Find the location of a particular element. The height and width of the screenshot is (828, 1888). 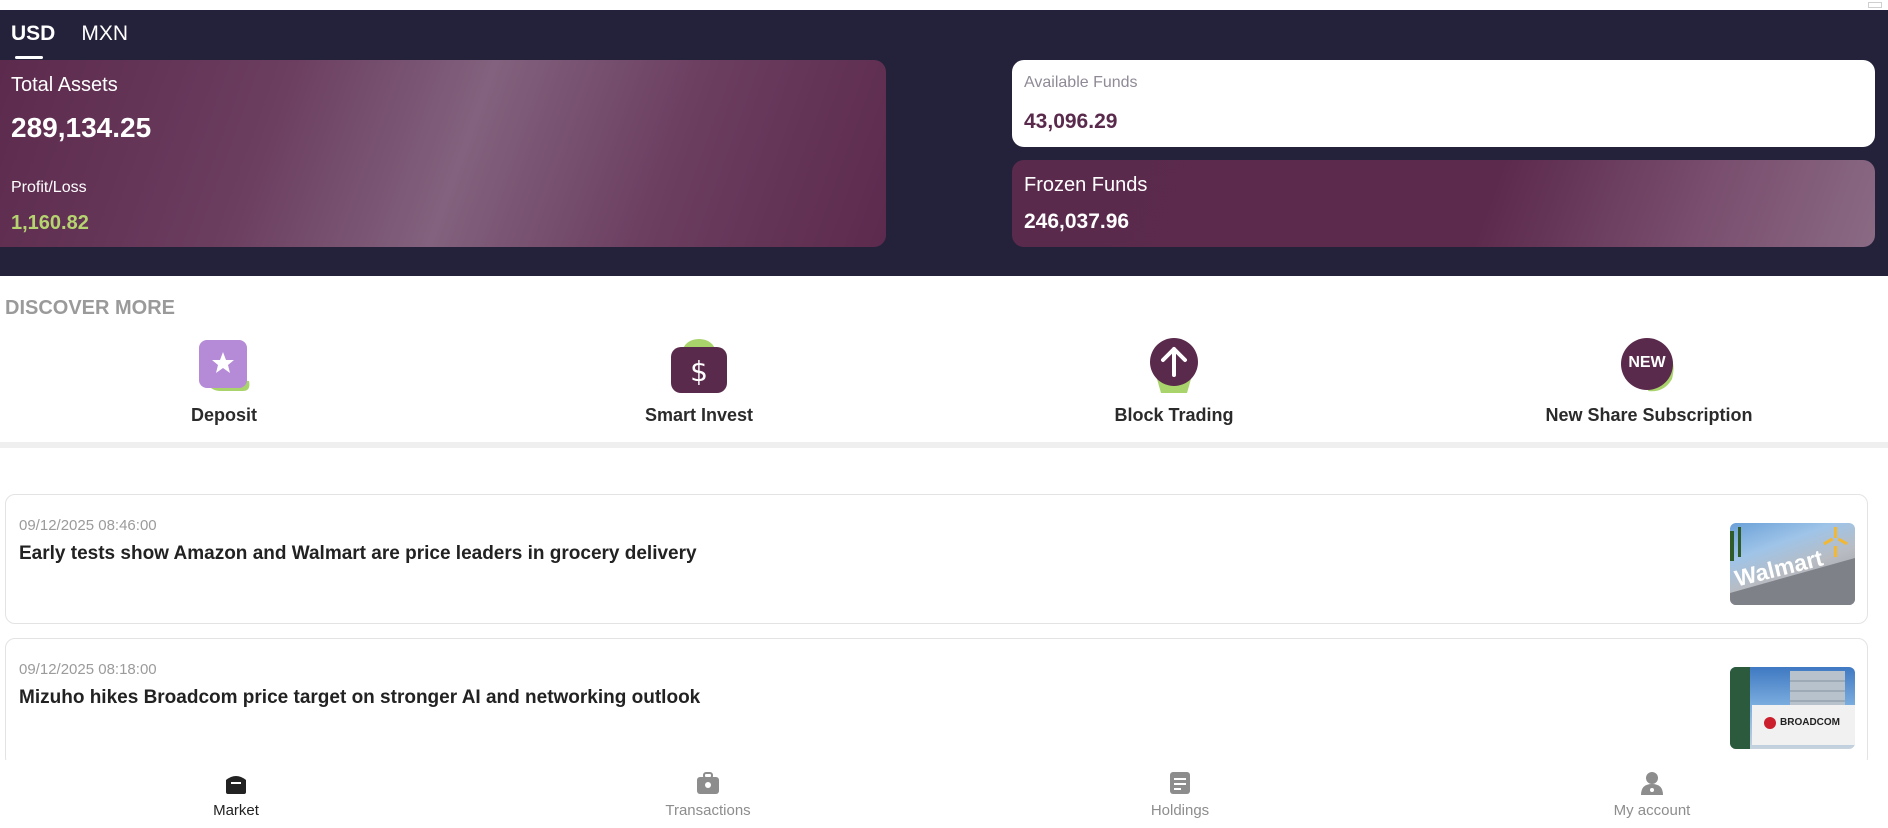

bottom-navigation: Market Transactions Holdings My account is located at coordinates (944, 794).